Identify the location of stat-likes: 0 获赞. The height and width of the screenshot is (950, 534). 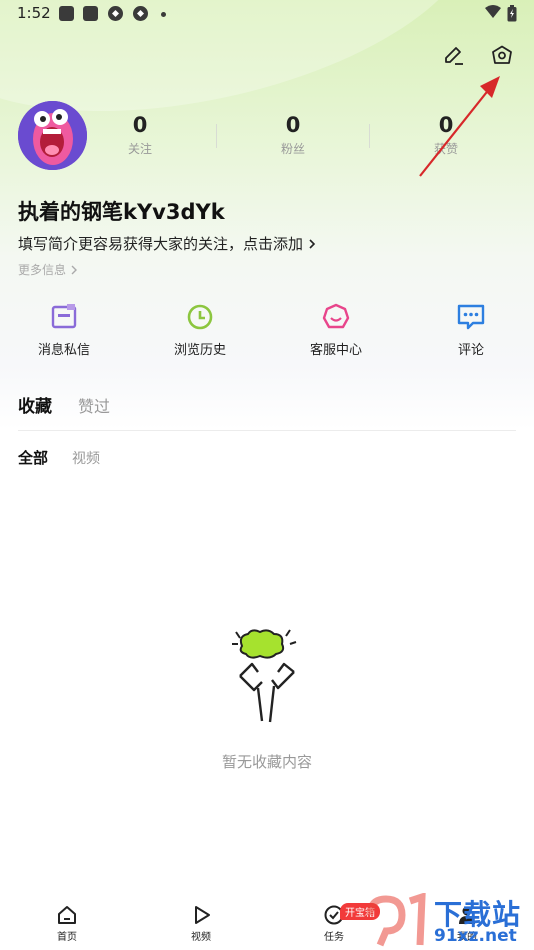
(446, 135).